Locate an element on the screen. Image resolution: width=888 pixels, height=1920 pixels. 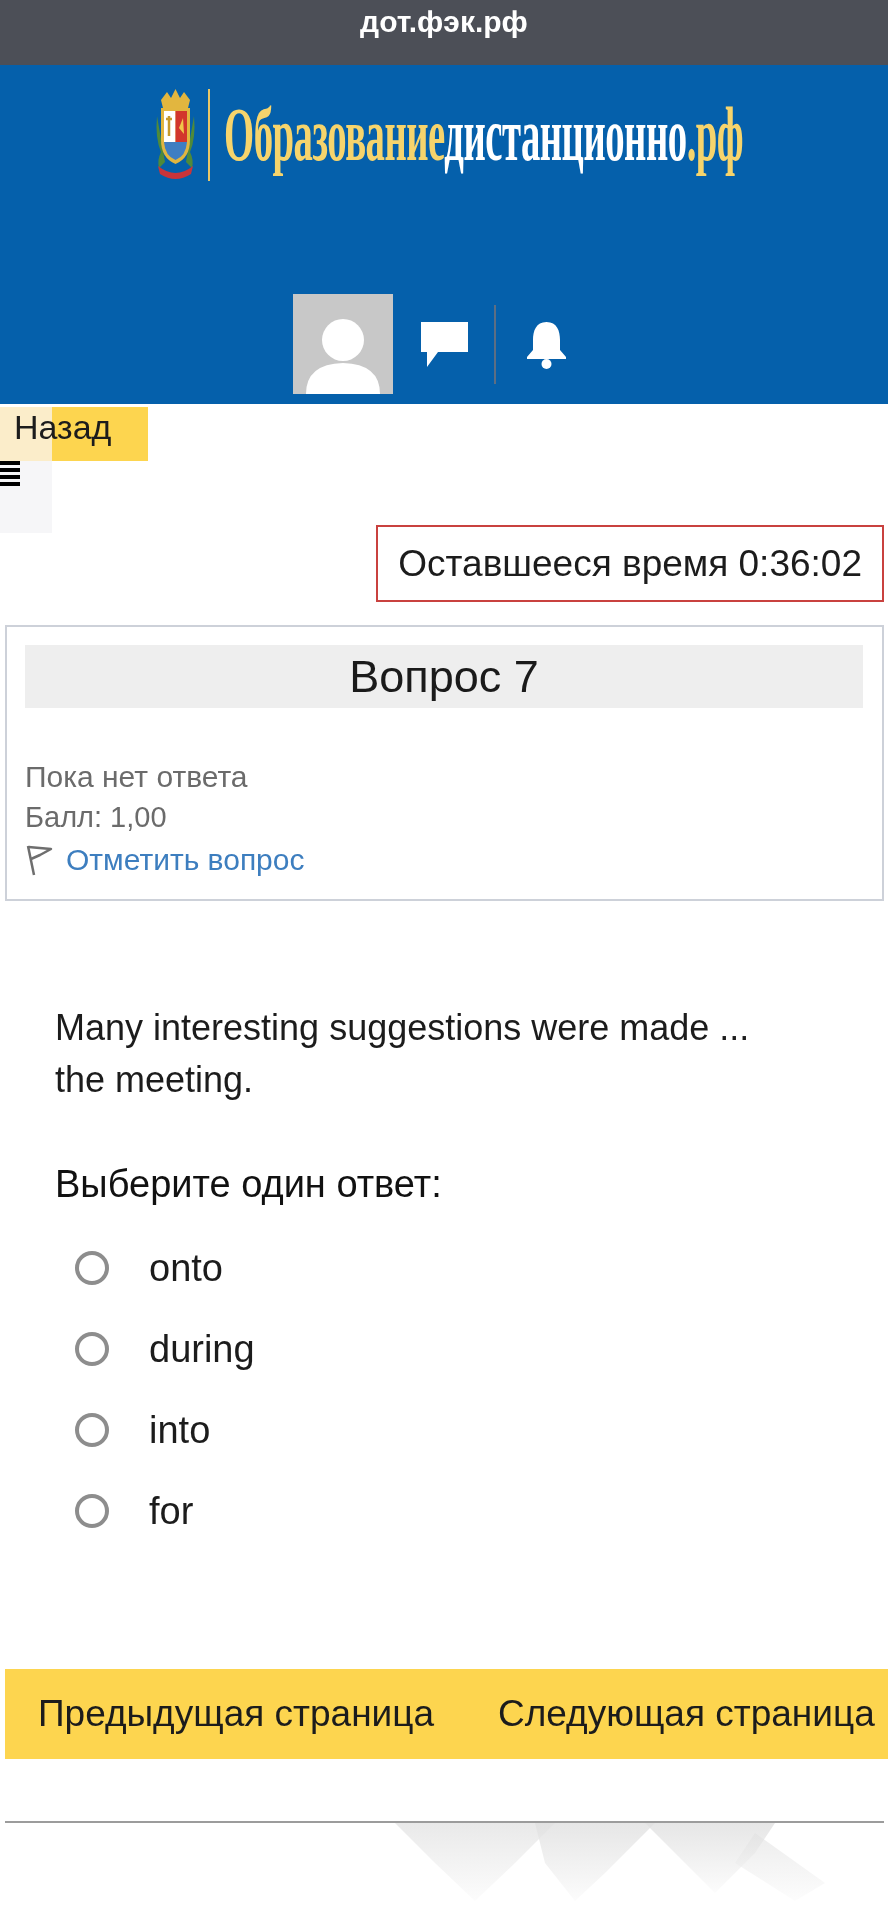
previous-page-button: Предыдущая страница is located at coordinates (235, 1714).